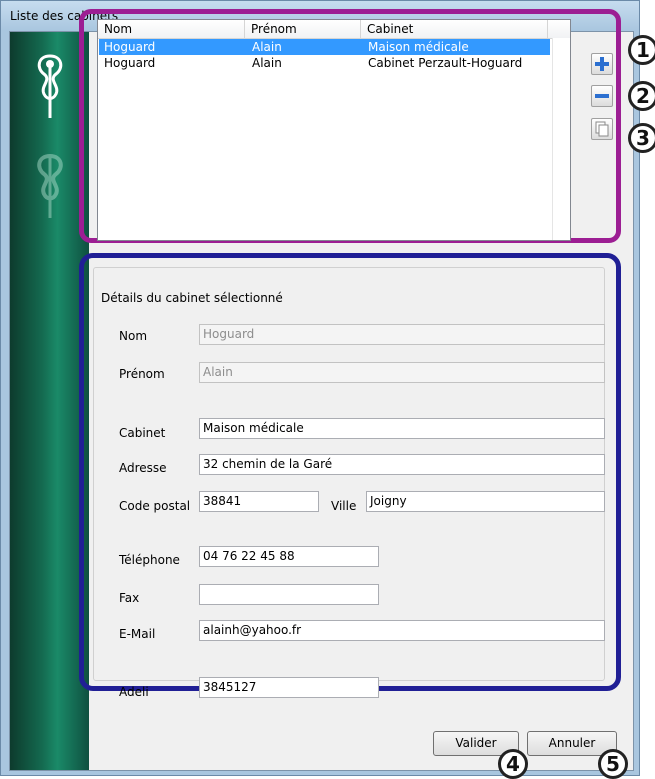 This screenshot has width=655, height=779. What do you see at coordinates (142, 374) in the screenshot?
I see `prenom-label: Prénom` at bounding box center [142, 374].